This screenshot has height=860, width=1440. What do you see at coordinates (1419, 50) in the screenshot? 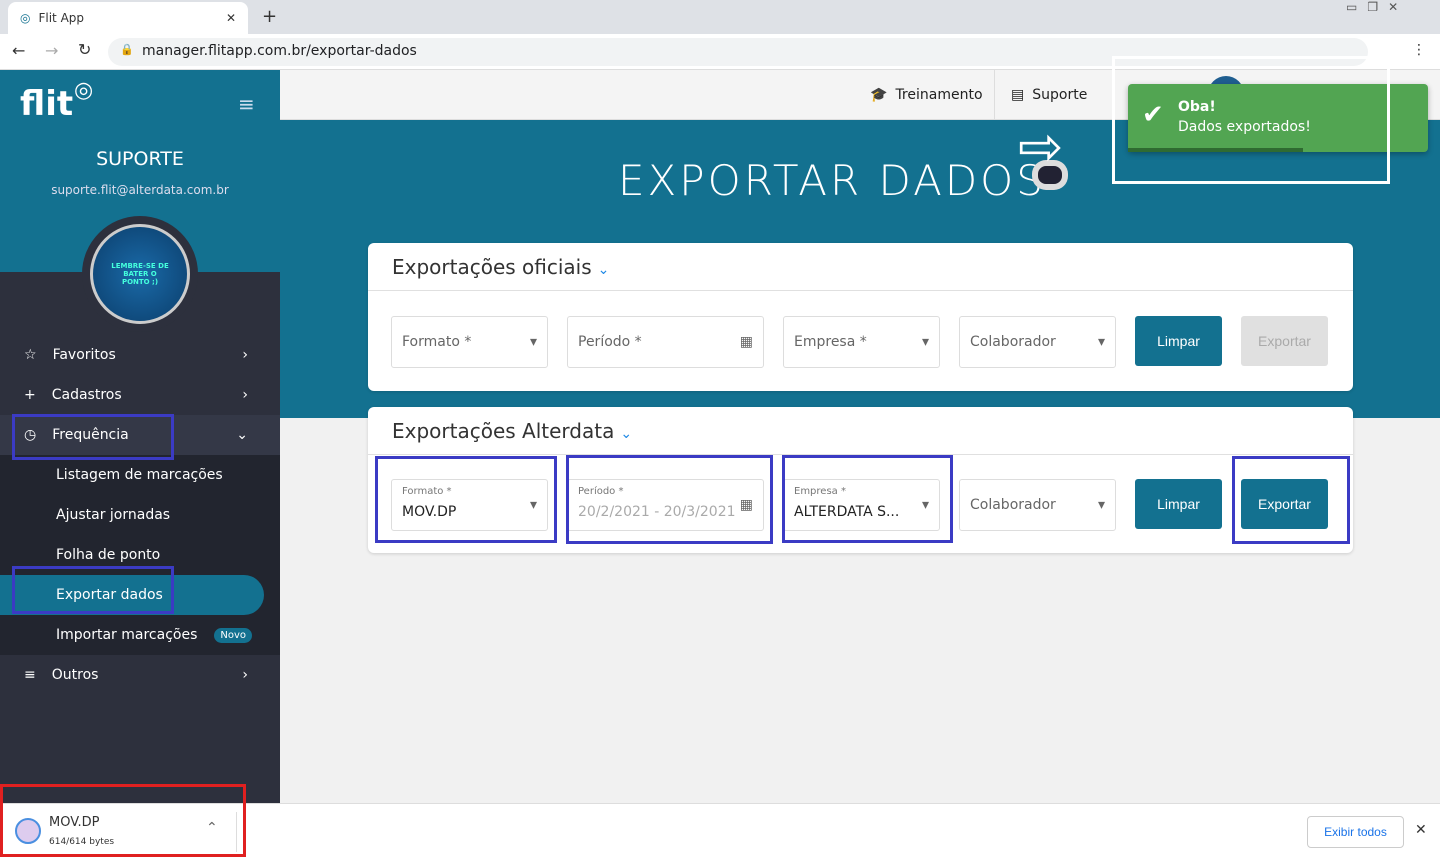
I see `menu-icon: ⋮` at bounding box center [1419, 50].